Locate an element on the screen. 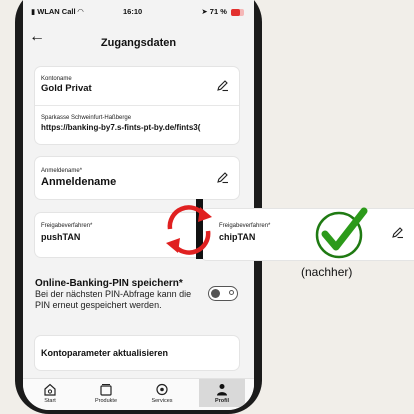 This screenshot has width=414, height=414. swap-arrows-icon is located at coordinates (189, 230).